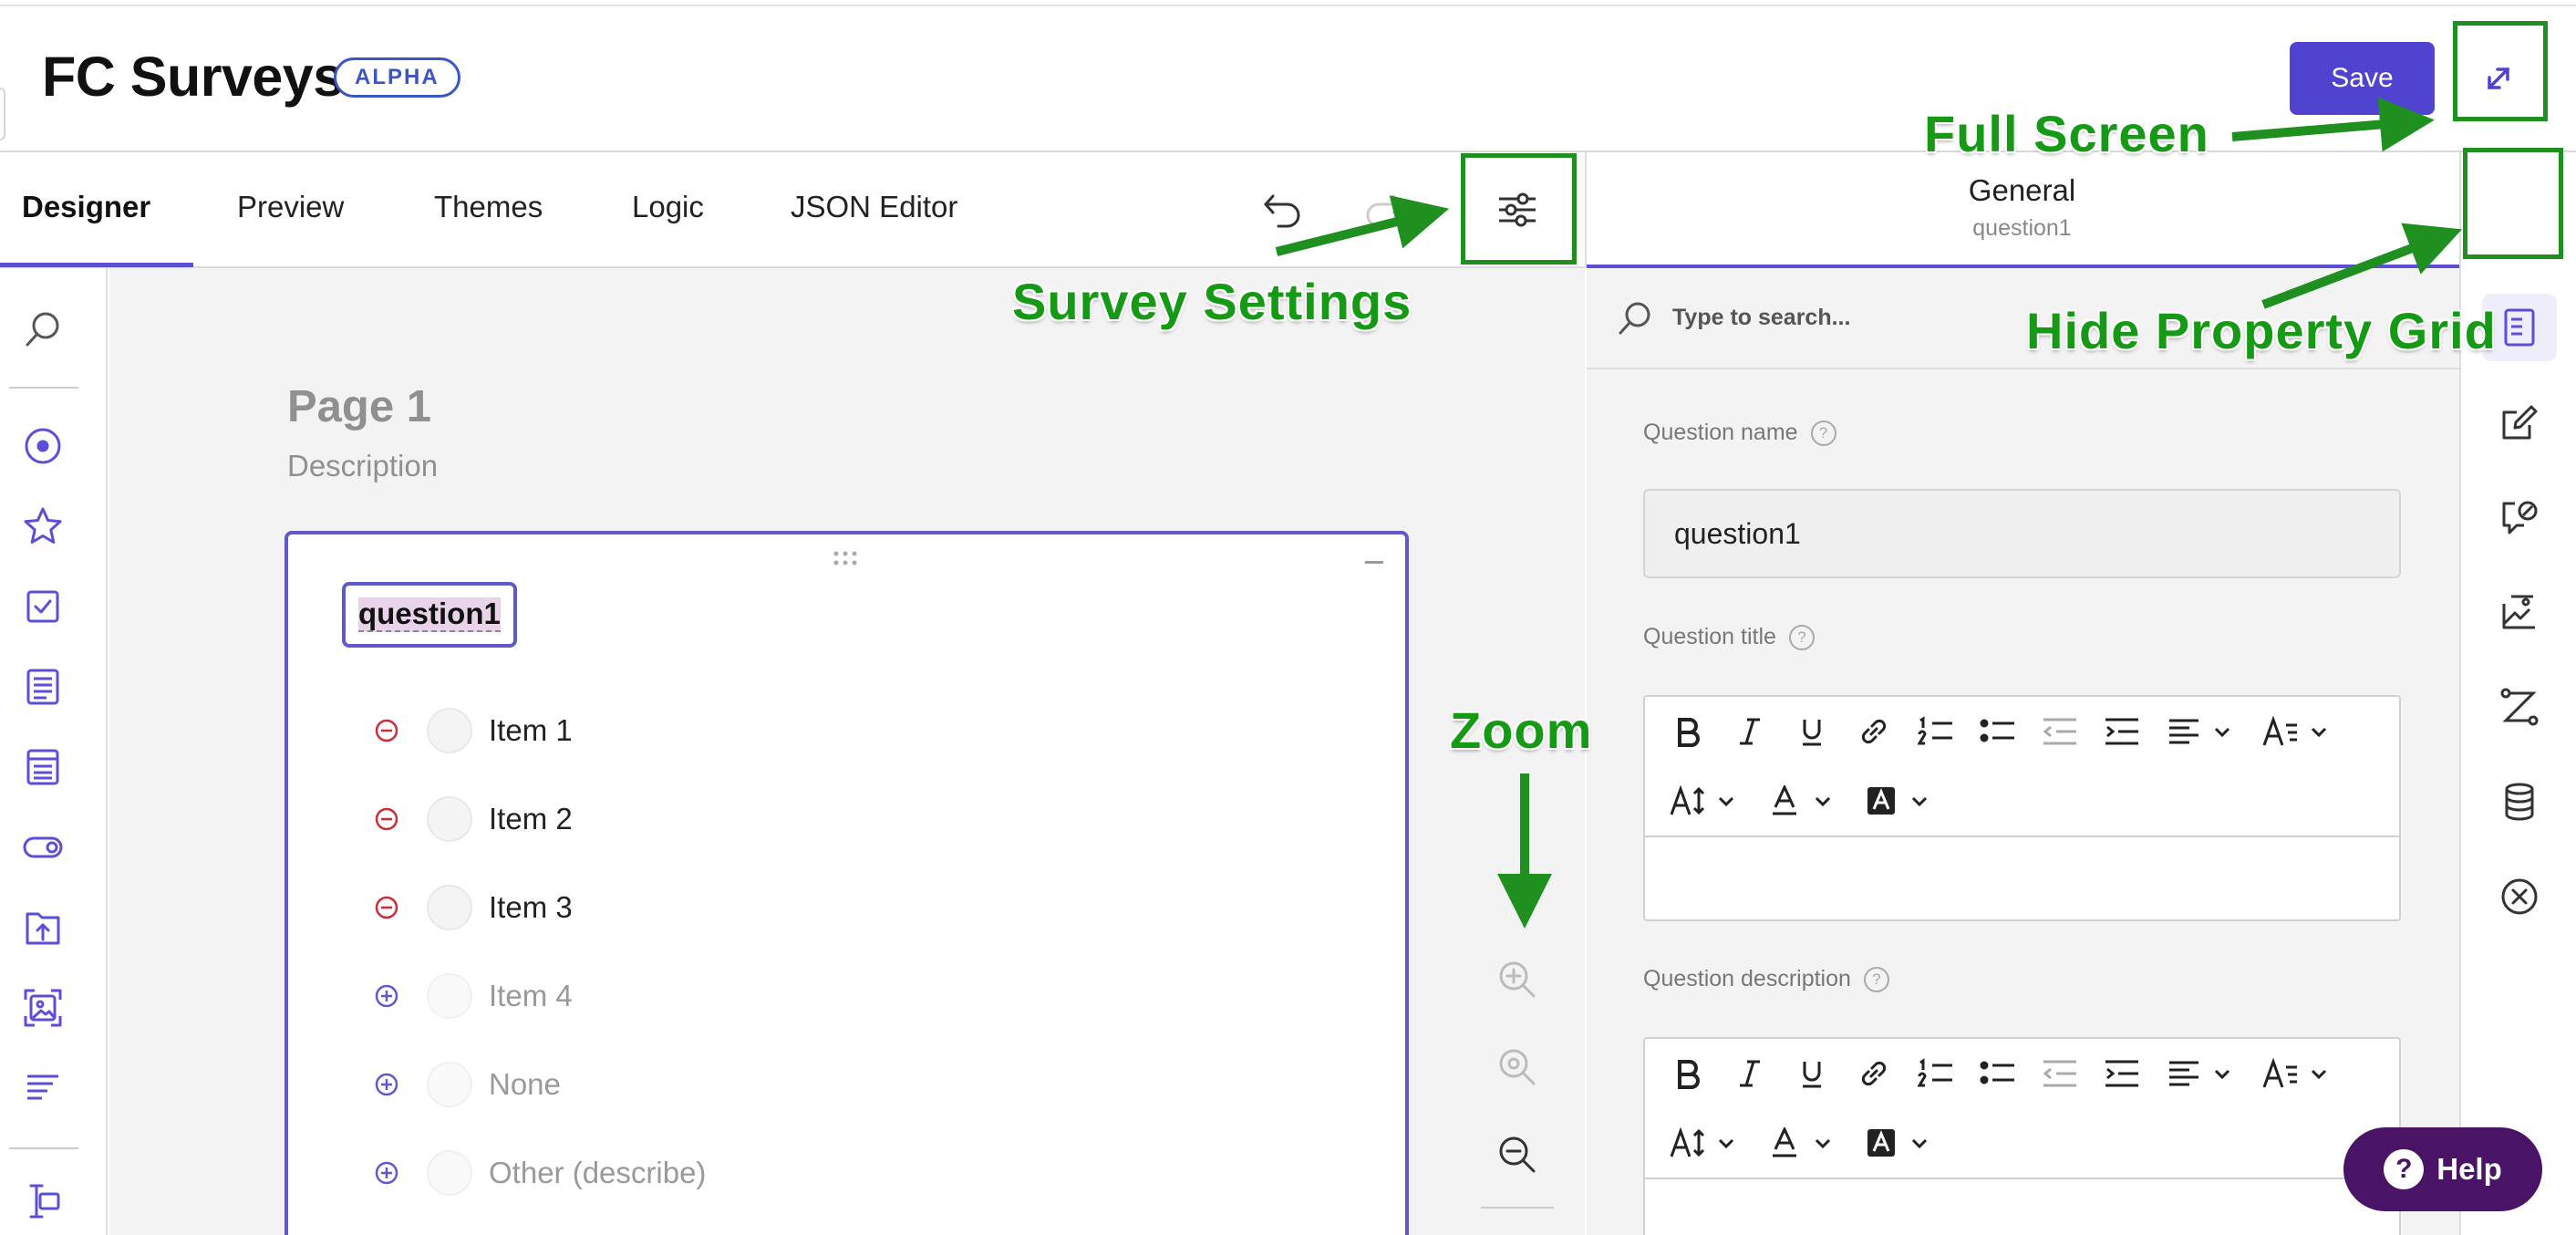  I want to click on category-general, so click(2519, 327).